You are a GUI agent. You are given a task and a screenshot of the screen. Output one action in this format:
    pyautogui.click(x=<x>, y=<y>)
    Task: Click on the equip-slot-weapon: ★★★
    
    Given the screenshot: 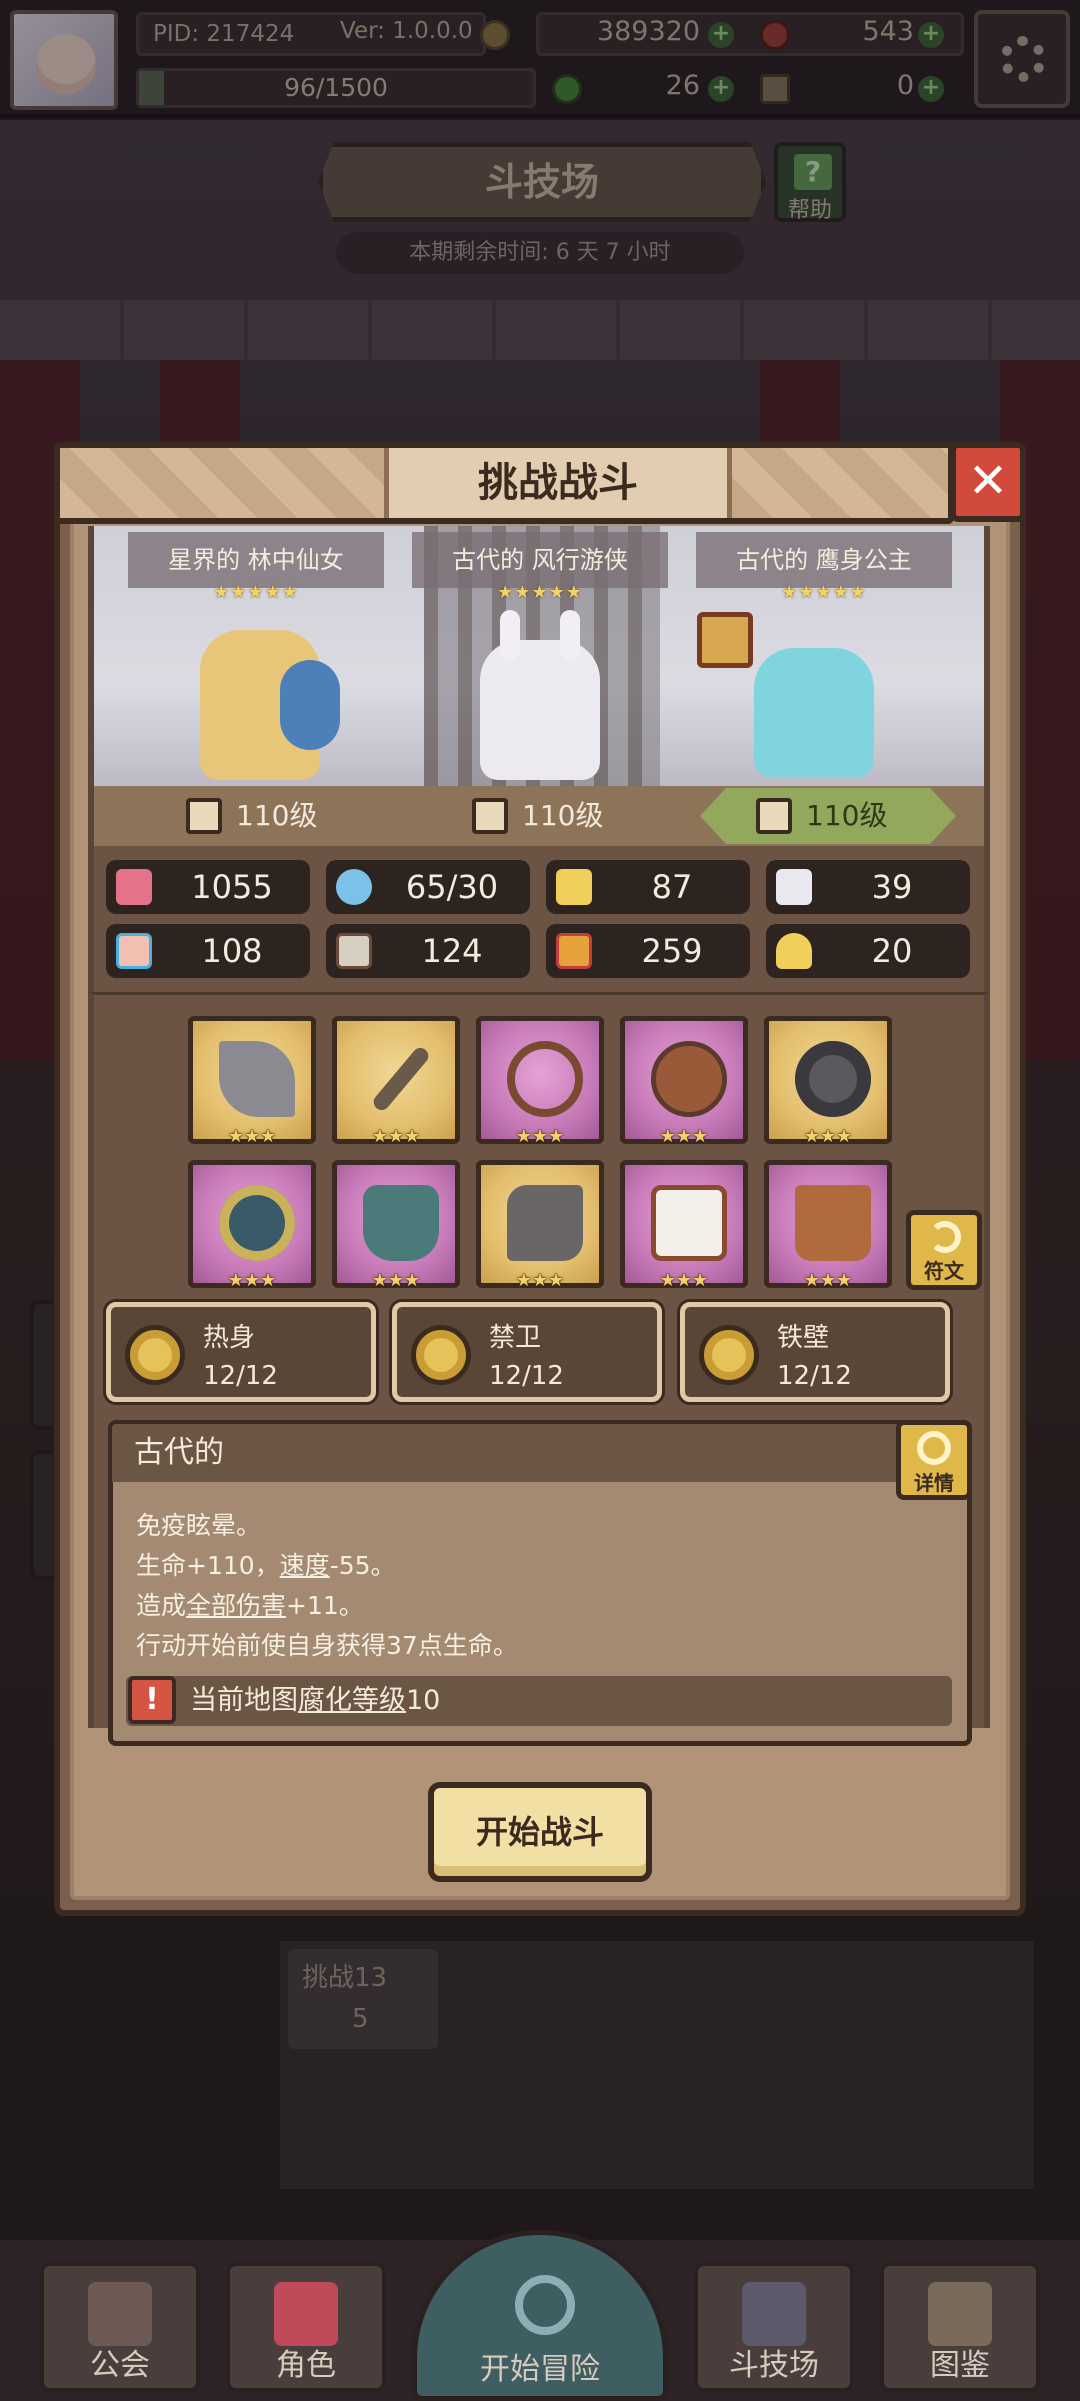 What is the action you would take?
    pyautogui.click(x=252, y=1081)
    